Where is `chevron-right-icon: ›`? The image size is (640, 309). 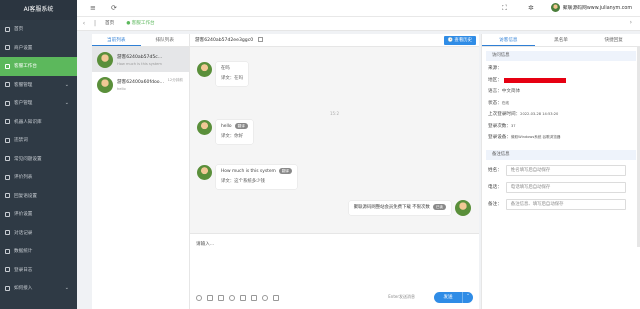
chevron-right-icon: › is located at coordinates (631, 22).